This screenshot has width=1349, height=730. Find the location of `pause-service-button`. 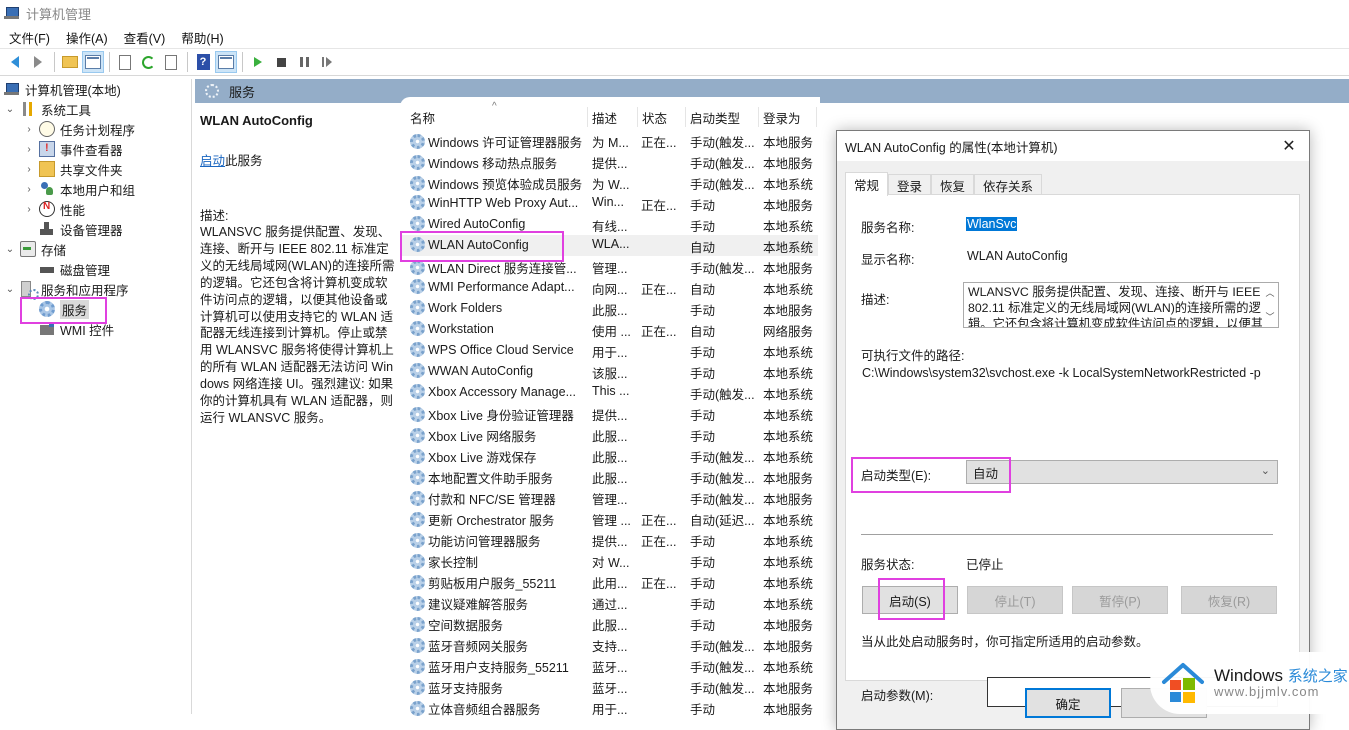

pause-service-button is located at coordinates (304, 62).